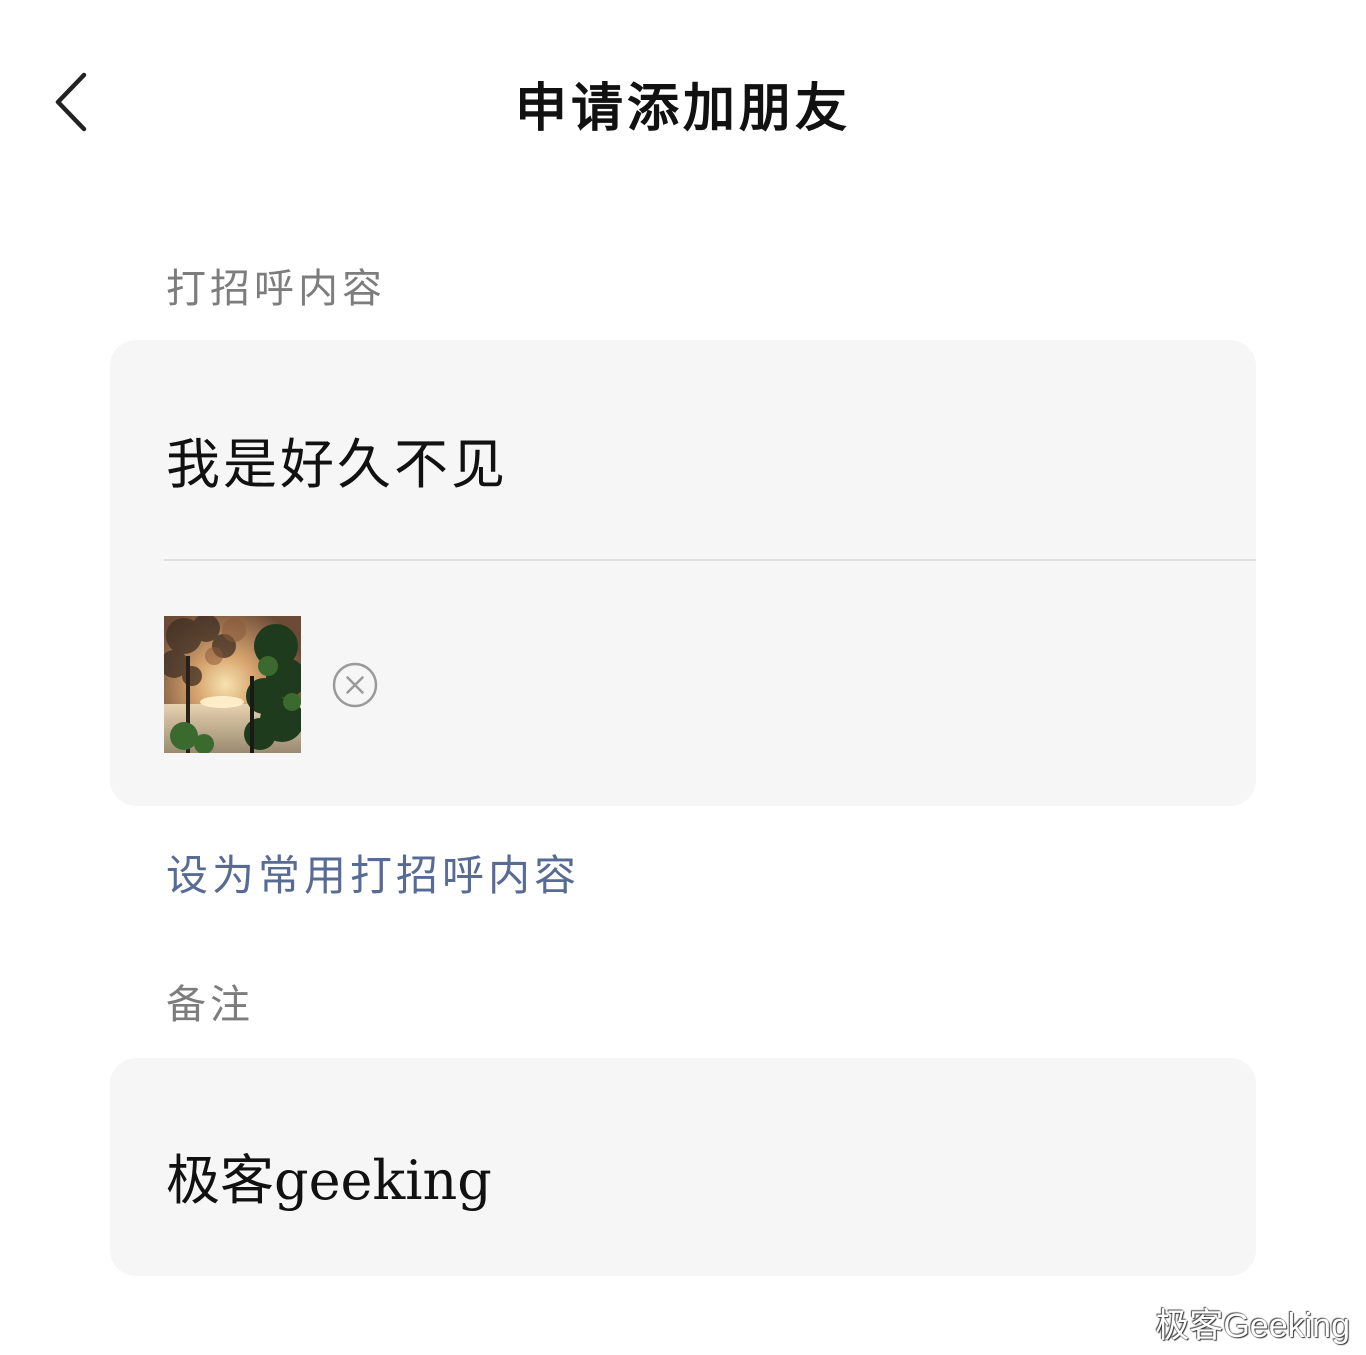 The height and width of the screenshot is (1355, 1366). What do you see at coordinates (1252, 1326) in the screenshot?
I see `watermark: 极客Geeking` at bounding box center [1252, 1326].